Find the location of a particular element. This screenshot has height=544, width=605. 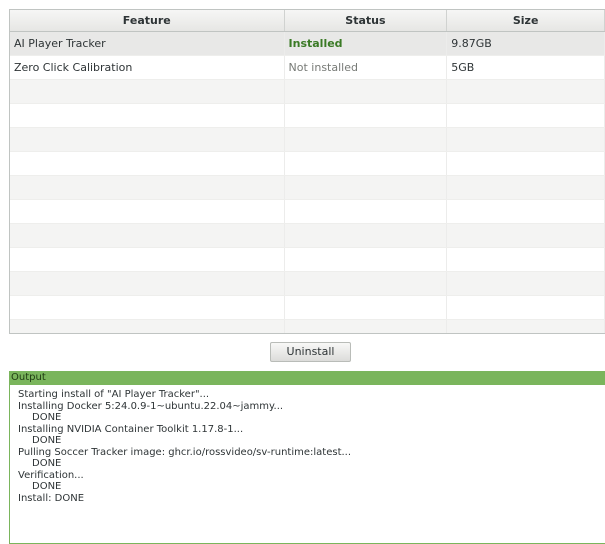

table-row: AI Player Tracker Installed 9.87GB is located at coordinates (307, 44).